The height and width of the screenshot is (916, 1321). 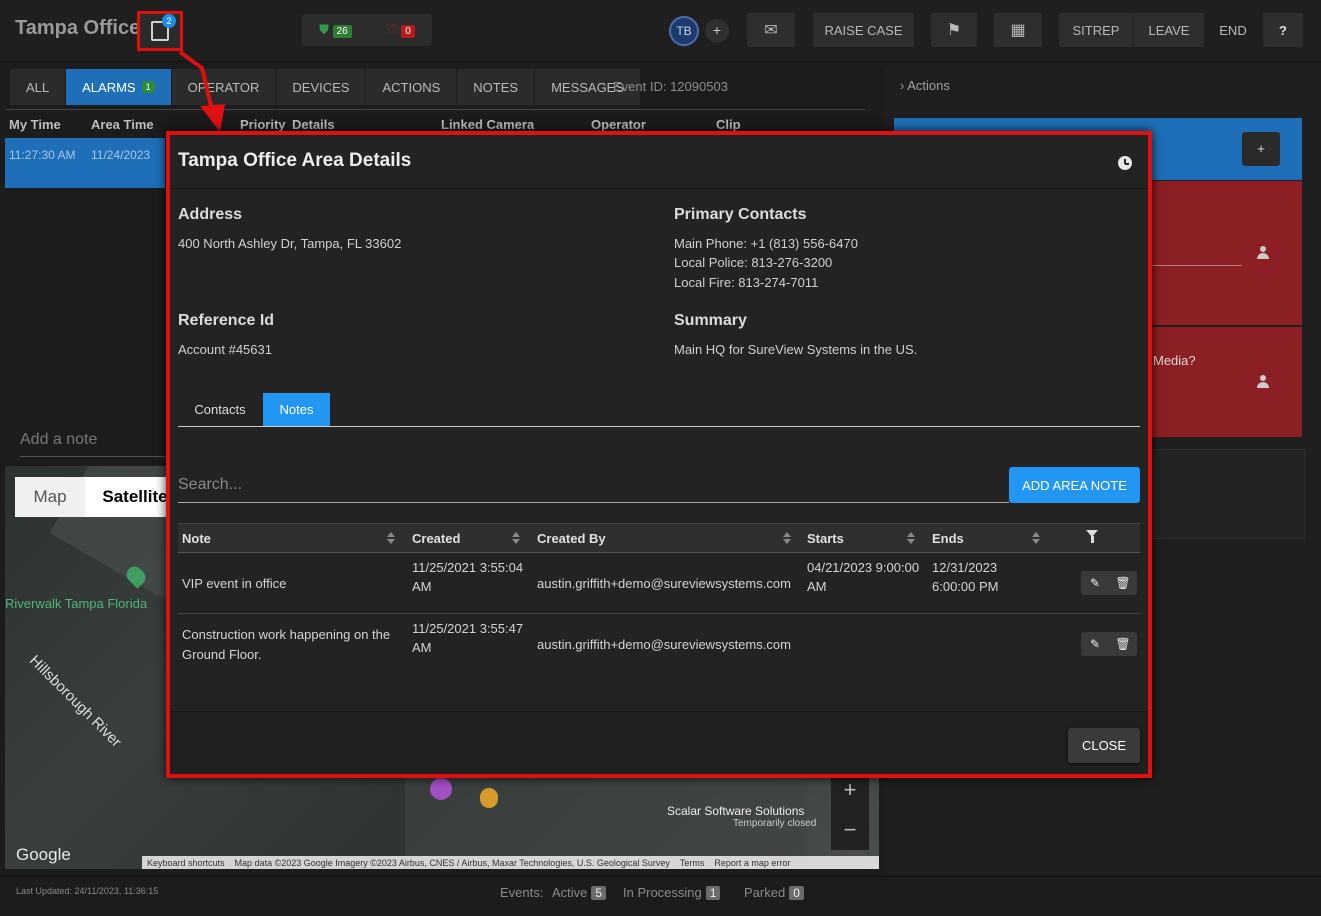 What do you see at coordinates (1096, 30) in the screenshot?
I see `sitrep-button: SITREP` at bounding box center [1096, 30].